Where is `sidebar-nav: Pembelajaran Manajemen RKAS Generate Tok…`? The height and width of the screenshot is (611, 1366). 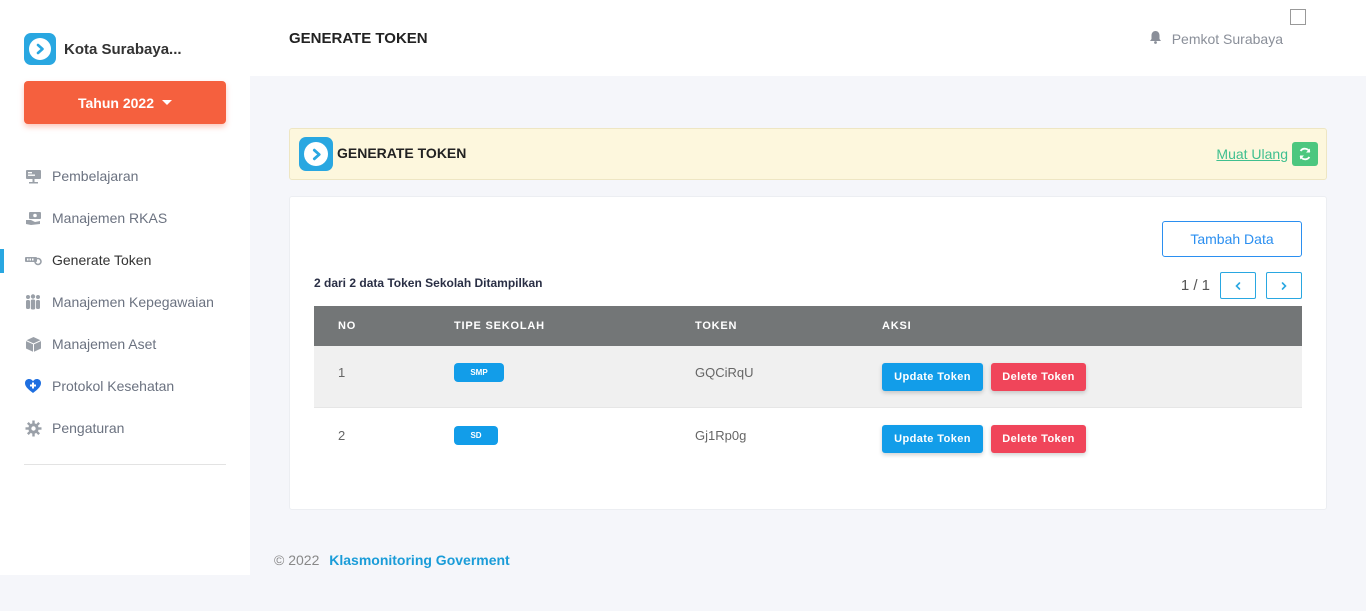
sidebar-nav: Pembelajaran Manajemen RKAS Generate Tok… is located at coordinates (125, 302).